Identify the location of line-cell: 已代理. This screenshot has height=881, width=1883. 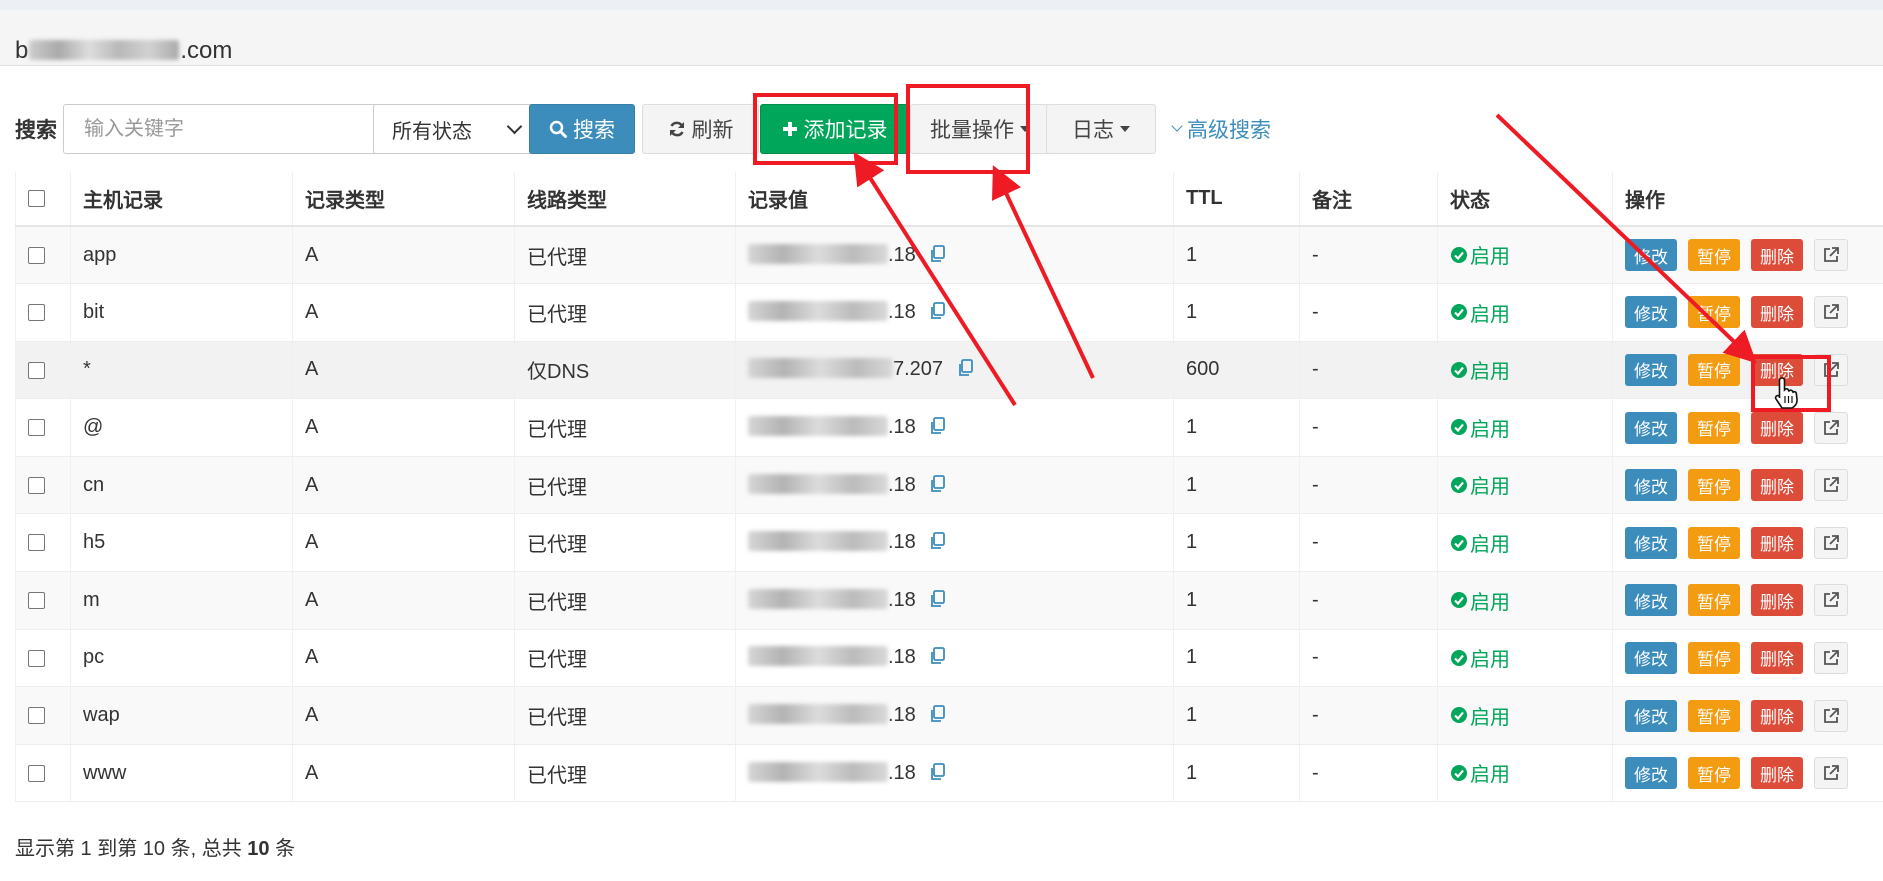
(625, 543).